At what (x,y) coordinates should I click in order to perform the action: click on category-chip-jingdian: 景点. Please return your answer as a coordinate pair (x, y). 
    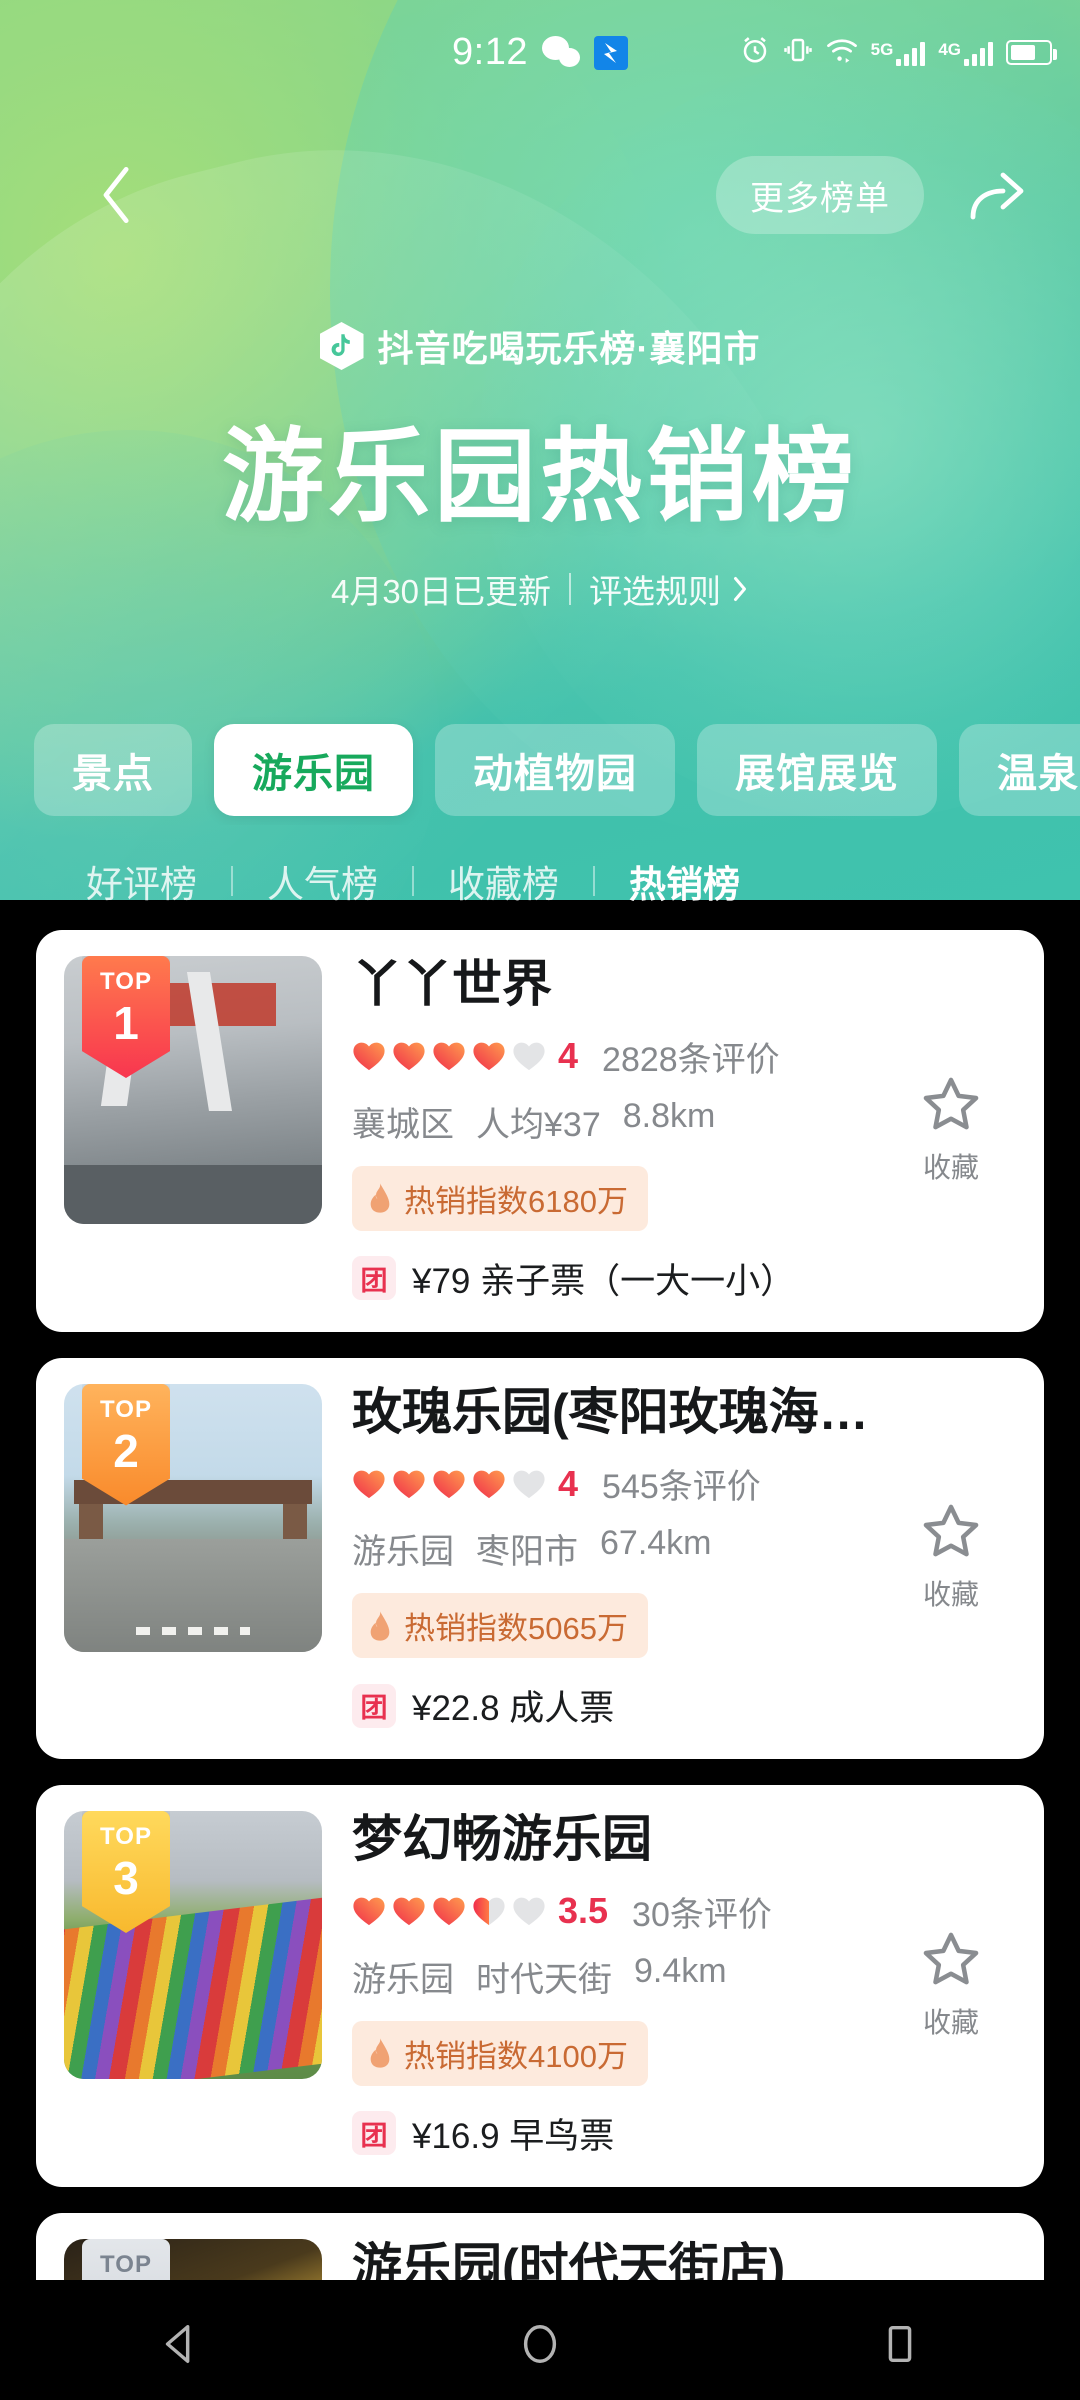
    Looking at the image, I should click on (113, 770).